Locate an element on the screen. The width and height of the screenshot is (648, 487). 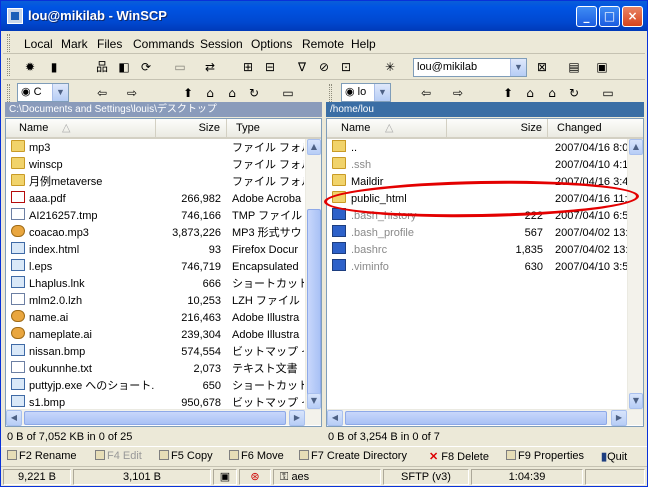
table-row: coacao.mp3 3,873,226 MP3 形式サウ is located at coordinates (155, 233).